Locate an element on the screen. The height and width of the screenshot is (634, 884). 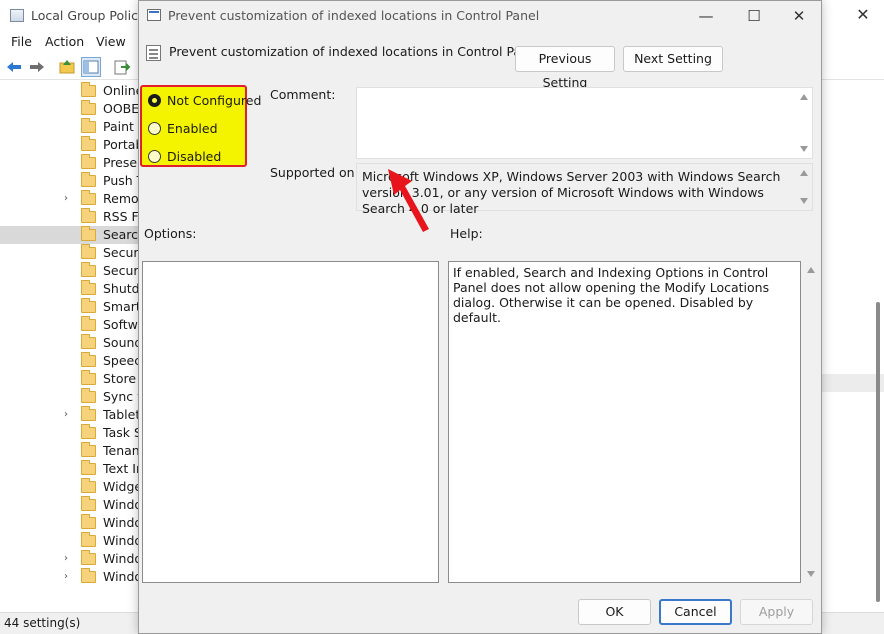
next-setting-button: Next Setting is located at coordinates (673, 59).